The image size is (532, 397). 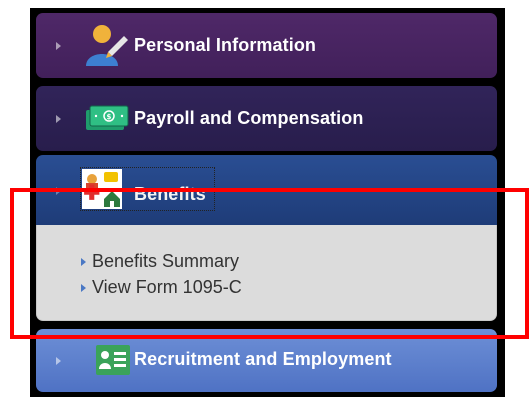 I want to click on panel-payroll-and-compensation: $ Payroll and Compensation, so click(x=266, y=118).